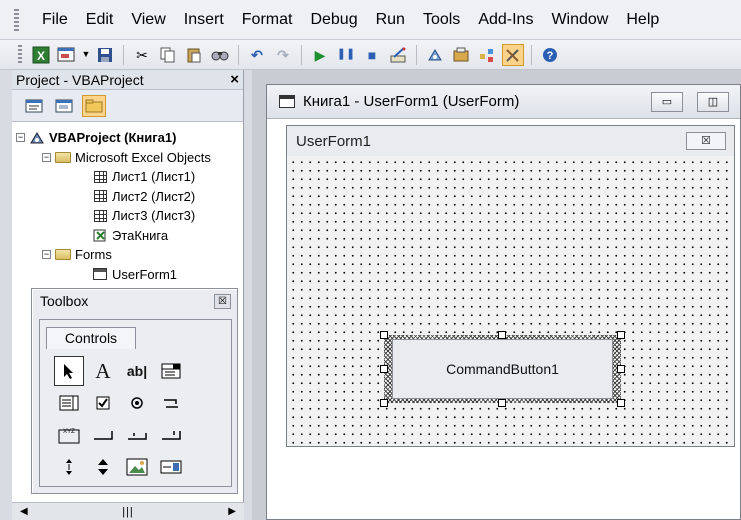 The image size is (741, 520). I want to click on menu-file: File, so click(55, 20).